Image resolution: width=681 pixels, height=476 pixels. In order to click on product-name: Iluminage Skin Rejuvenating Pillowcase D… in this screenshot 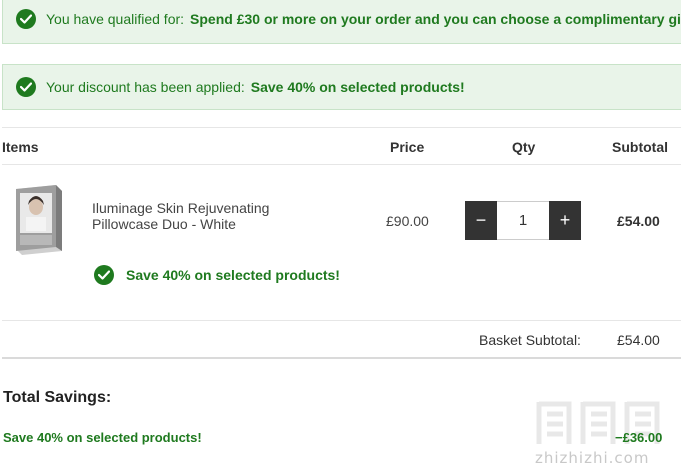, I will do `click(207, 216)`.